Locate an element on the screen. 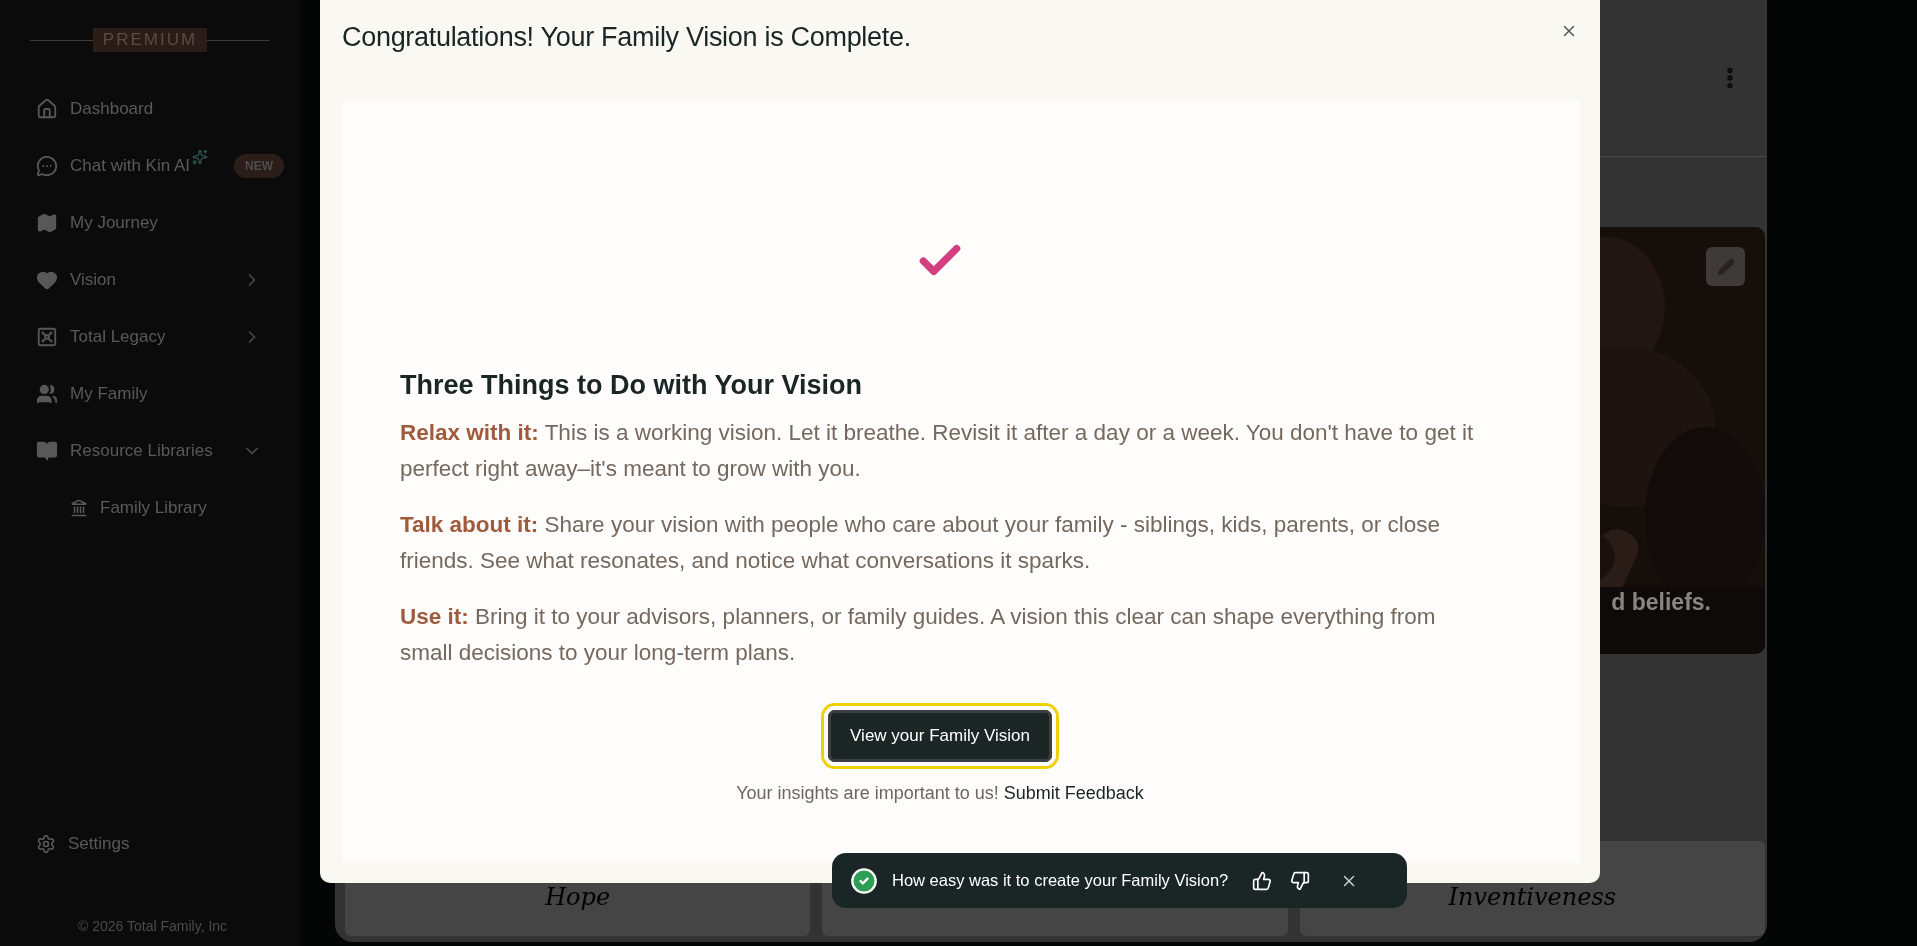  copyright-text: © 2026 Total Family, Inc is located at coordinates (153, 926).